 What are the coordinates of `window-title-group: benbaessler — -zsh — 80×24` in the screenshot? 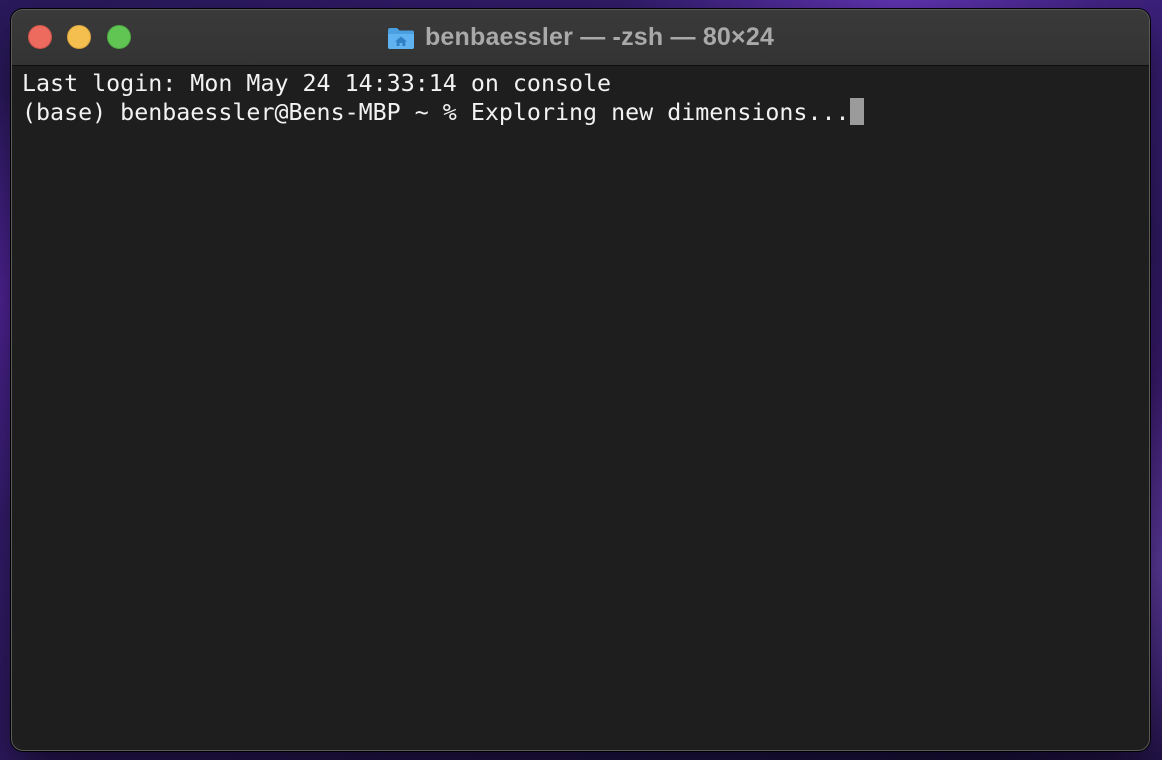 It's located at (580, 37).